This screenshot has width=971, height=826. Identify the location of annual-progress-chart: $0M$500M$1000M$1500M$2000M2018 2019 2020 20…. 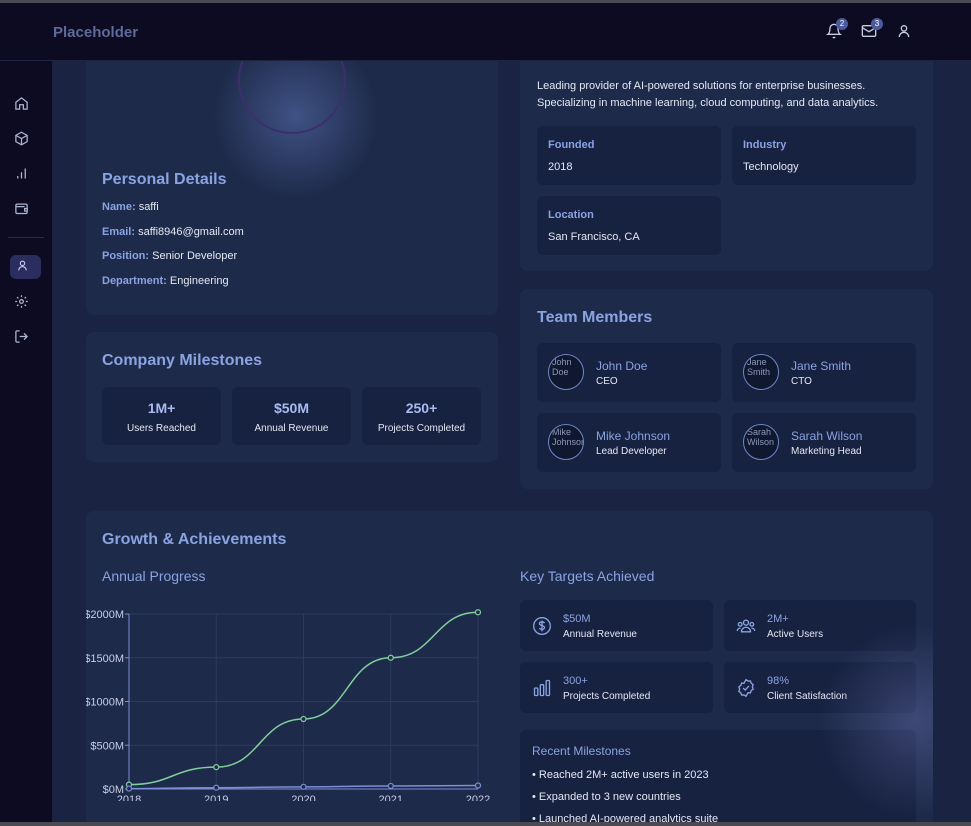
(296, 696).